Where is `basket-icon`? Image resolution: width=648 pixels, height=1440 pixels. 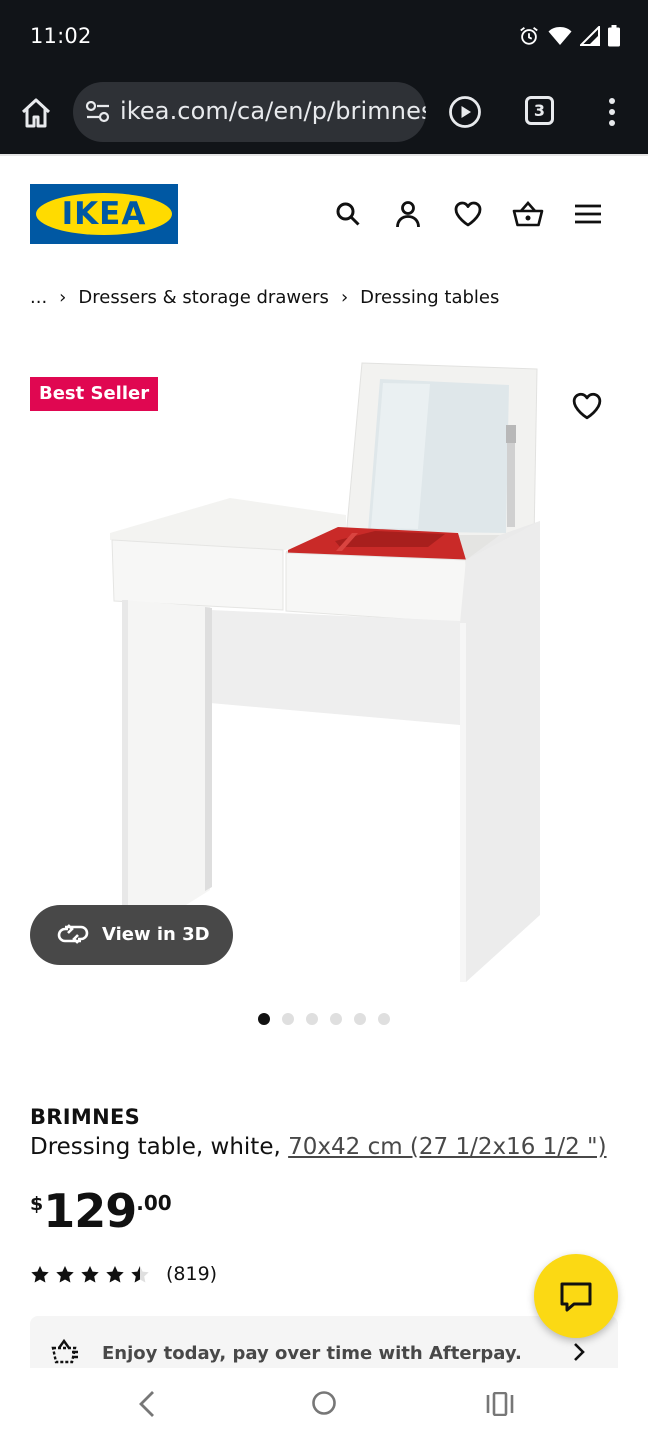 basket-icon is located at coordinates (528, 214).